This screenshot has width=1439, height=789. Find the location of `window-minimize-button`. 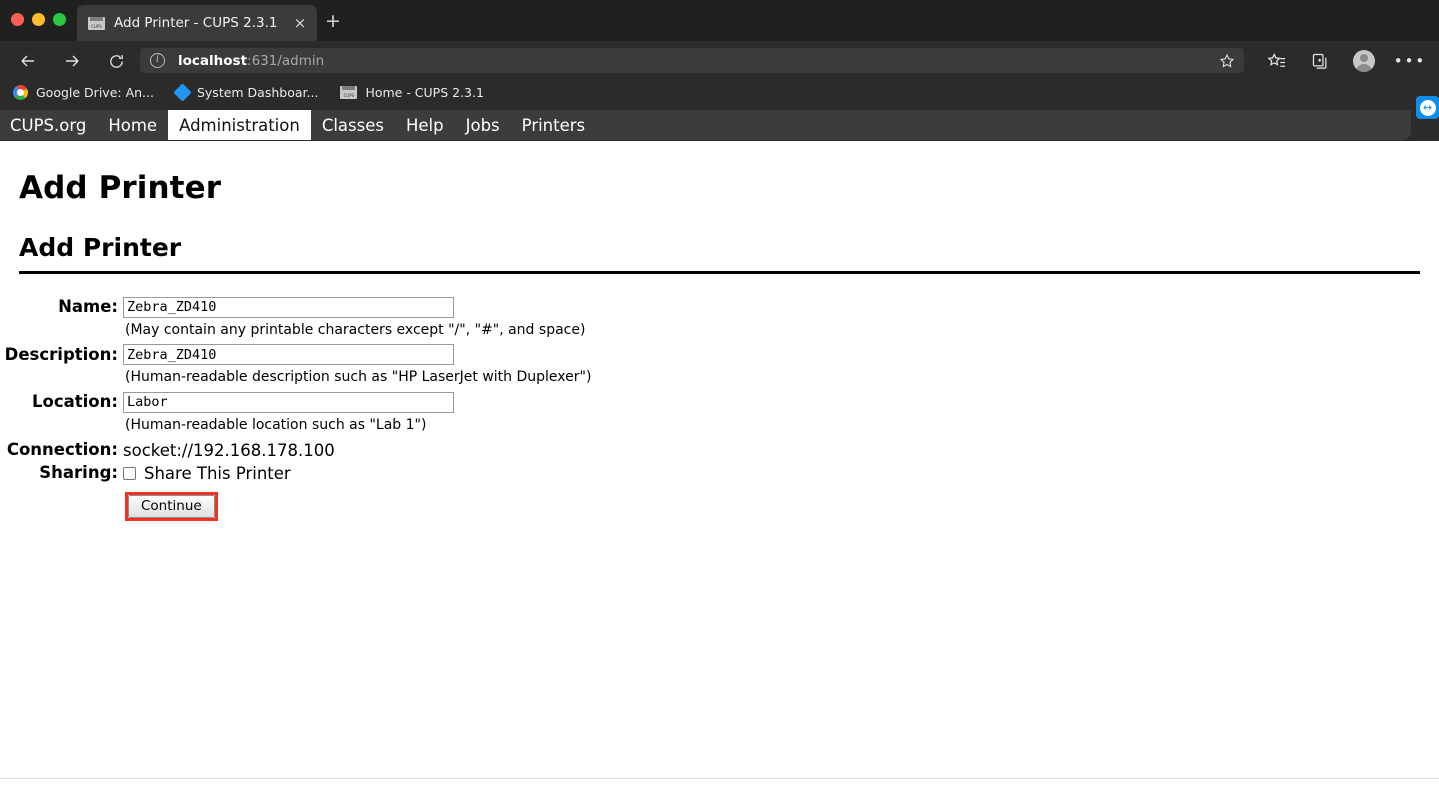

window-minimize-button is located at coordinates (38, 19).